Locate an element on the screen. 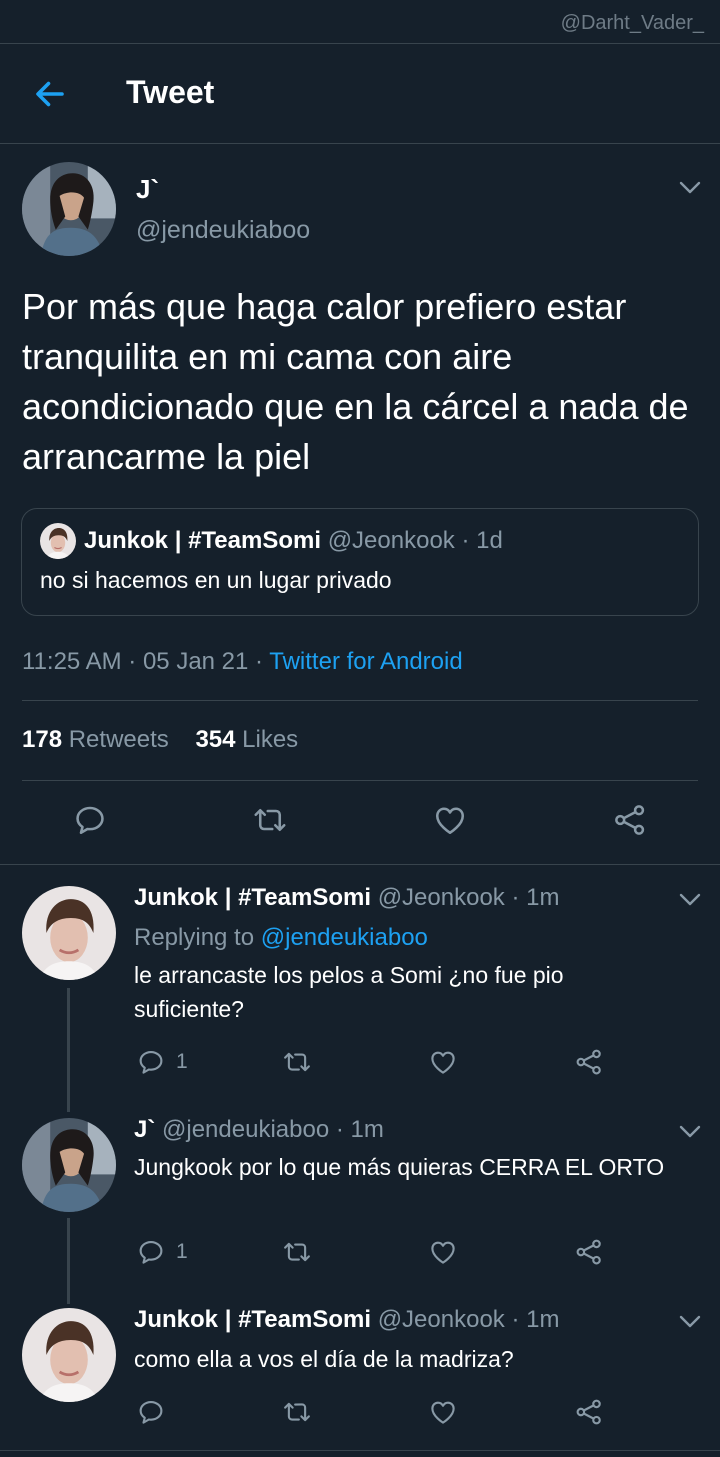 The height and width of the screenshot is (1457, 720). meta-divider is located at coordinates (360, 700).